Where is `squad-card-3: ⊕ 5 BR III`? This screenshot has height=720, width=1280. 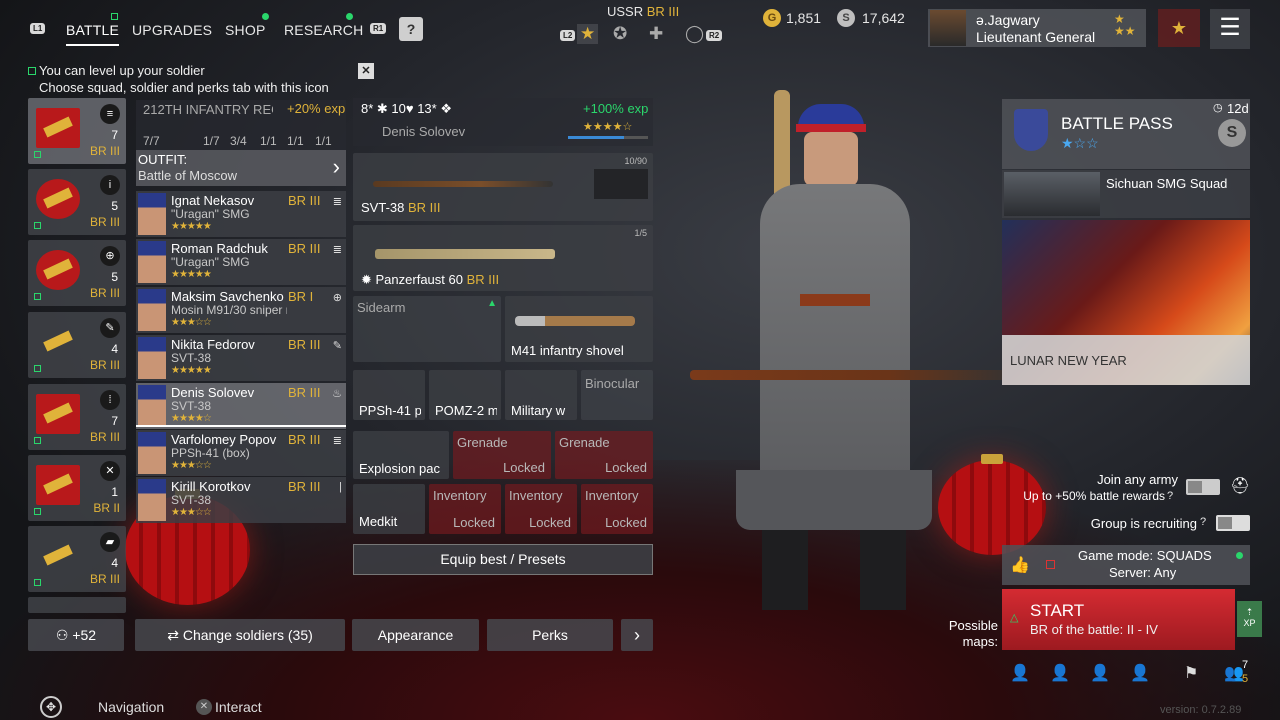
squad-card-3: ⊕ 5 BR III is located at coordinates (77, 273).